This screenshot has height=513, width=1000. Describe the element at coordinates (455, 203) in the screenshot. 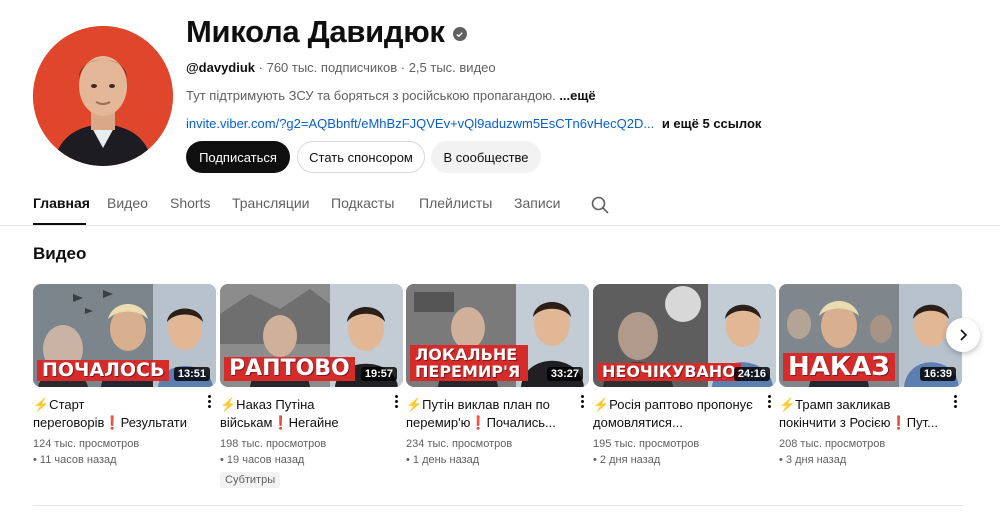

I see `tab-playlists: Плейлисты` at that location.